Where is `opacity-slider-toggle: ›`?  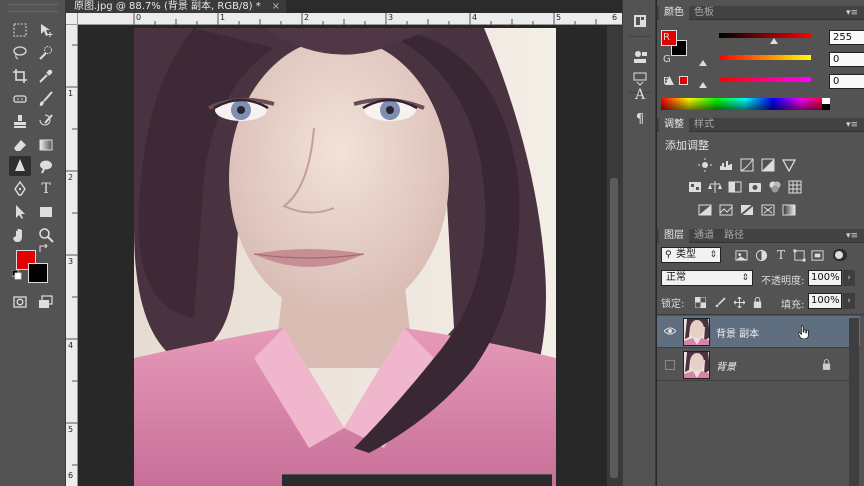 opacity-slider-toggle: › is located at coordinates (849, 278).